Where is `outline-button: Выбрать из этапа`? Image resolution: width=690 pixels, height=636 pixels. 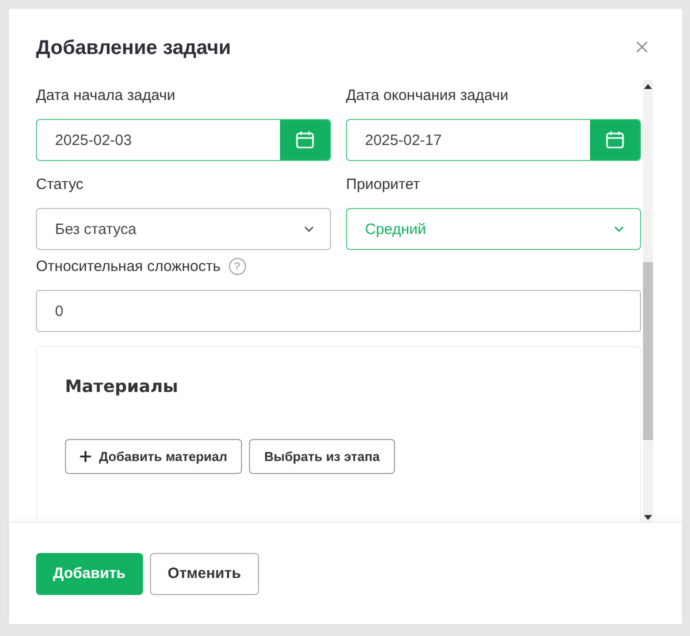 outline-button: Выбрать из этапа is located at coordinates (322, 456).